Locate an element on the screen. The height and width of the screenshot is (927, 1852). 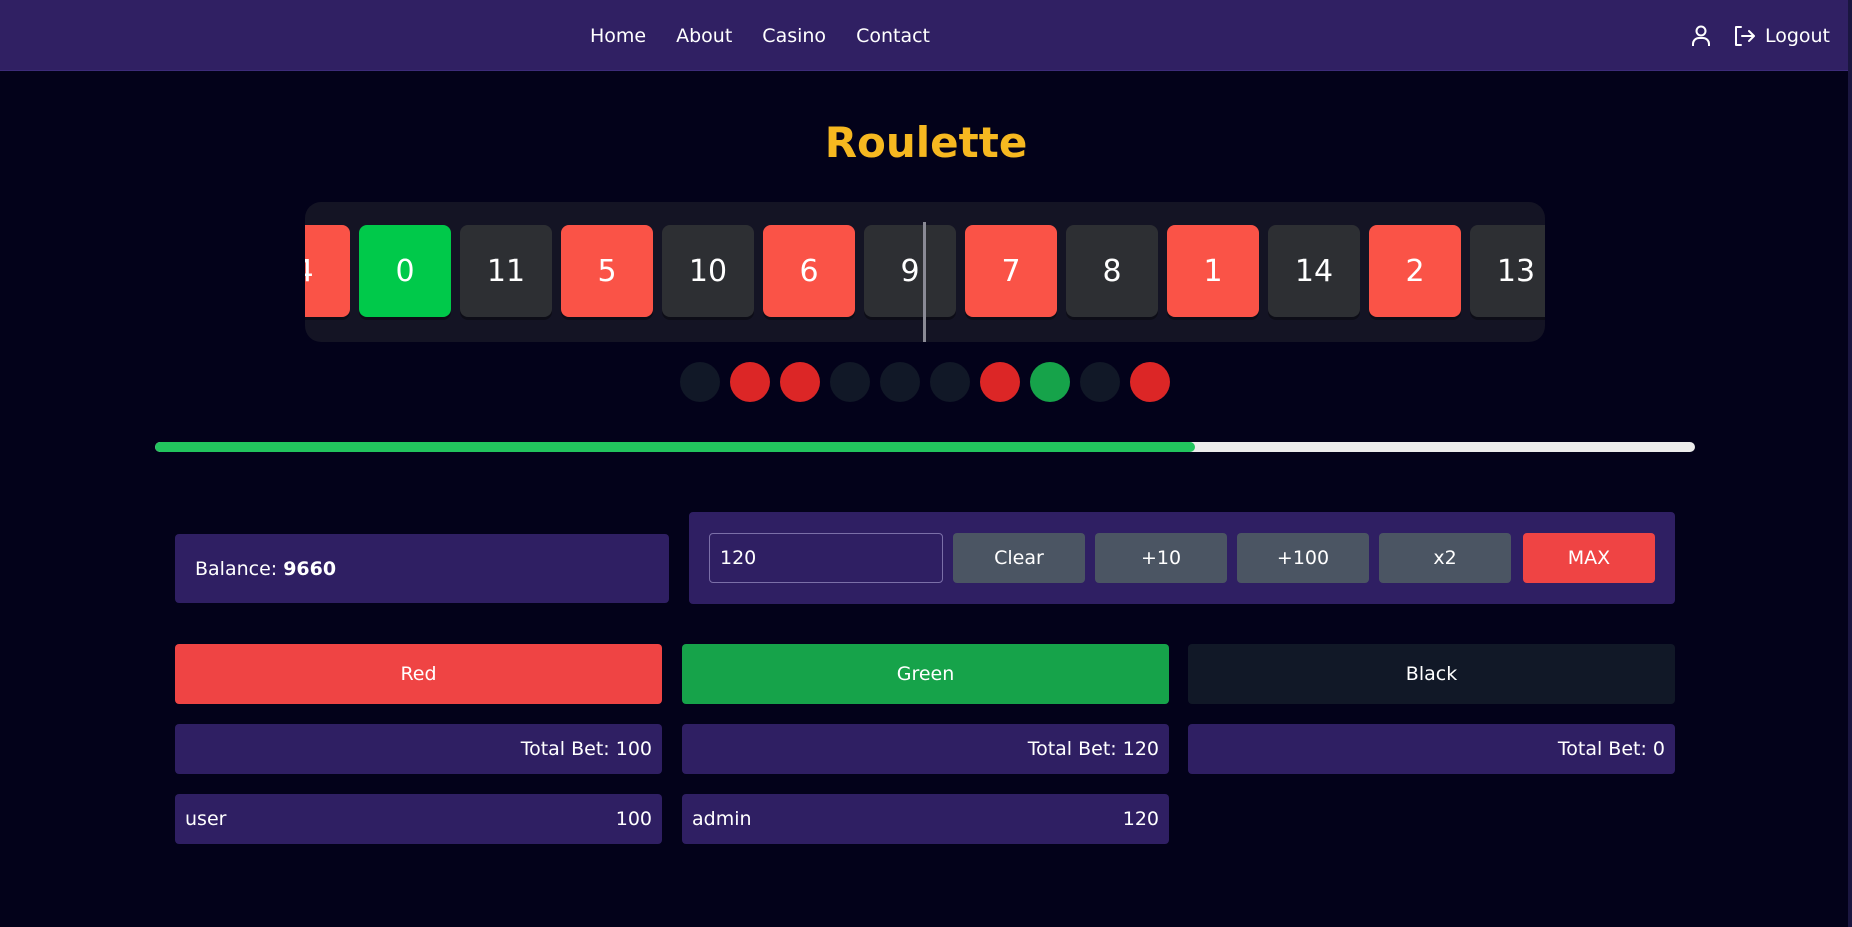
roulette-marker is located at coordinates (924, 282).